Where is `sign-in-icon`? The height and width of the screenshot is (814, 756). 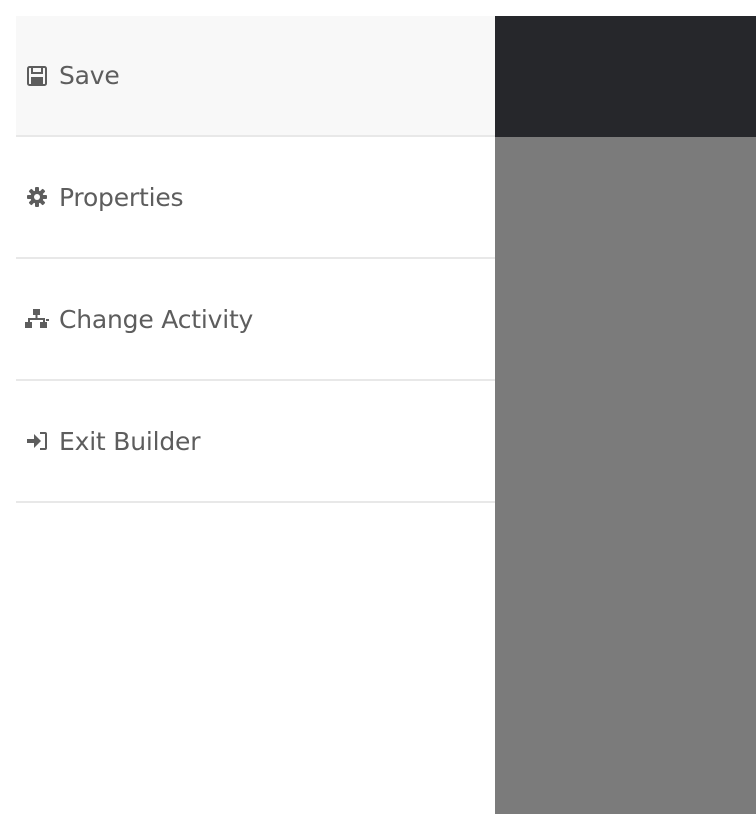 sign-in-icon is located at coordinates (37, 441).